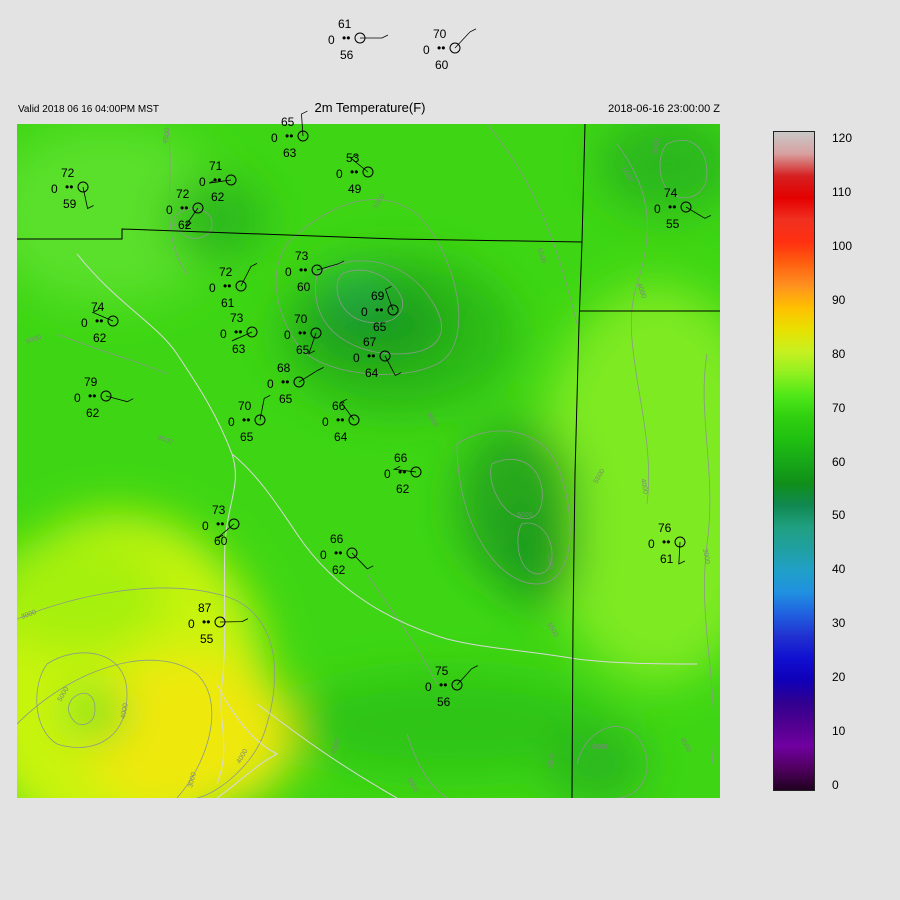  Describe the element at coordinates (839, 299) in the screenshot. I see `color-scale-tick: 90` at that location.